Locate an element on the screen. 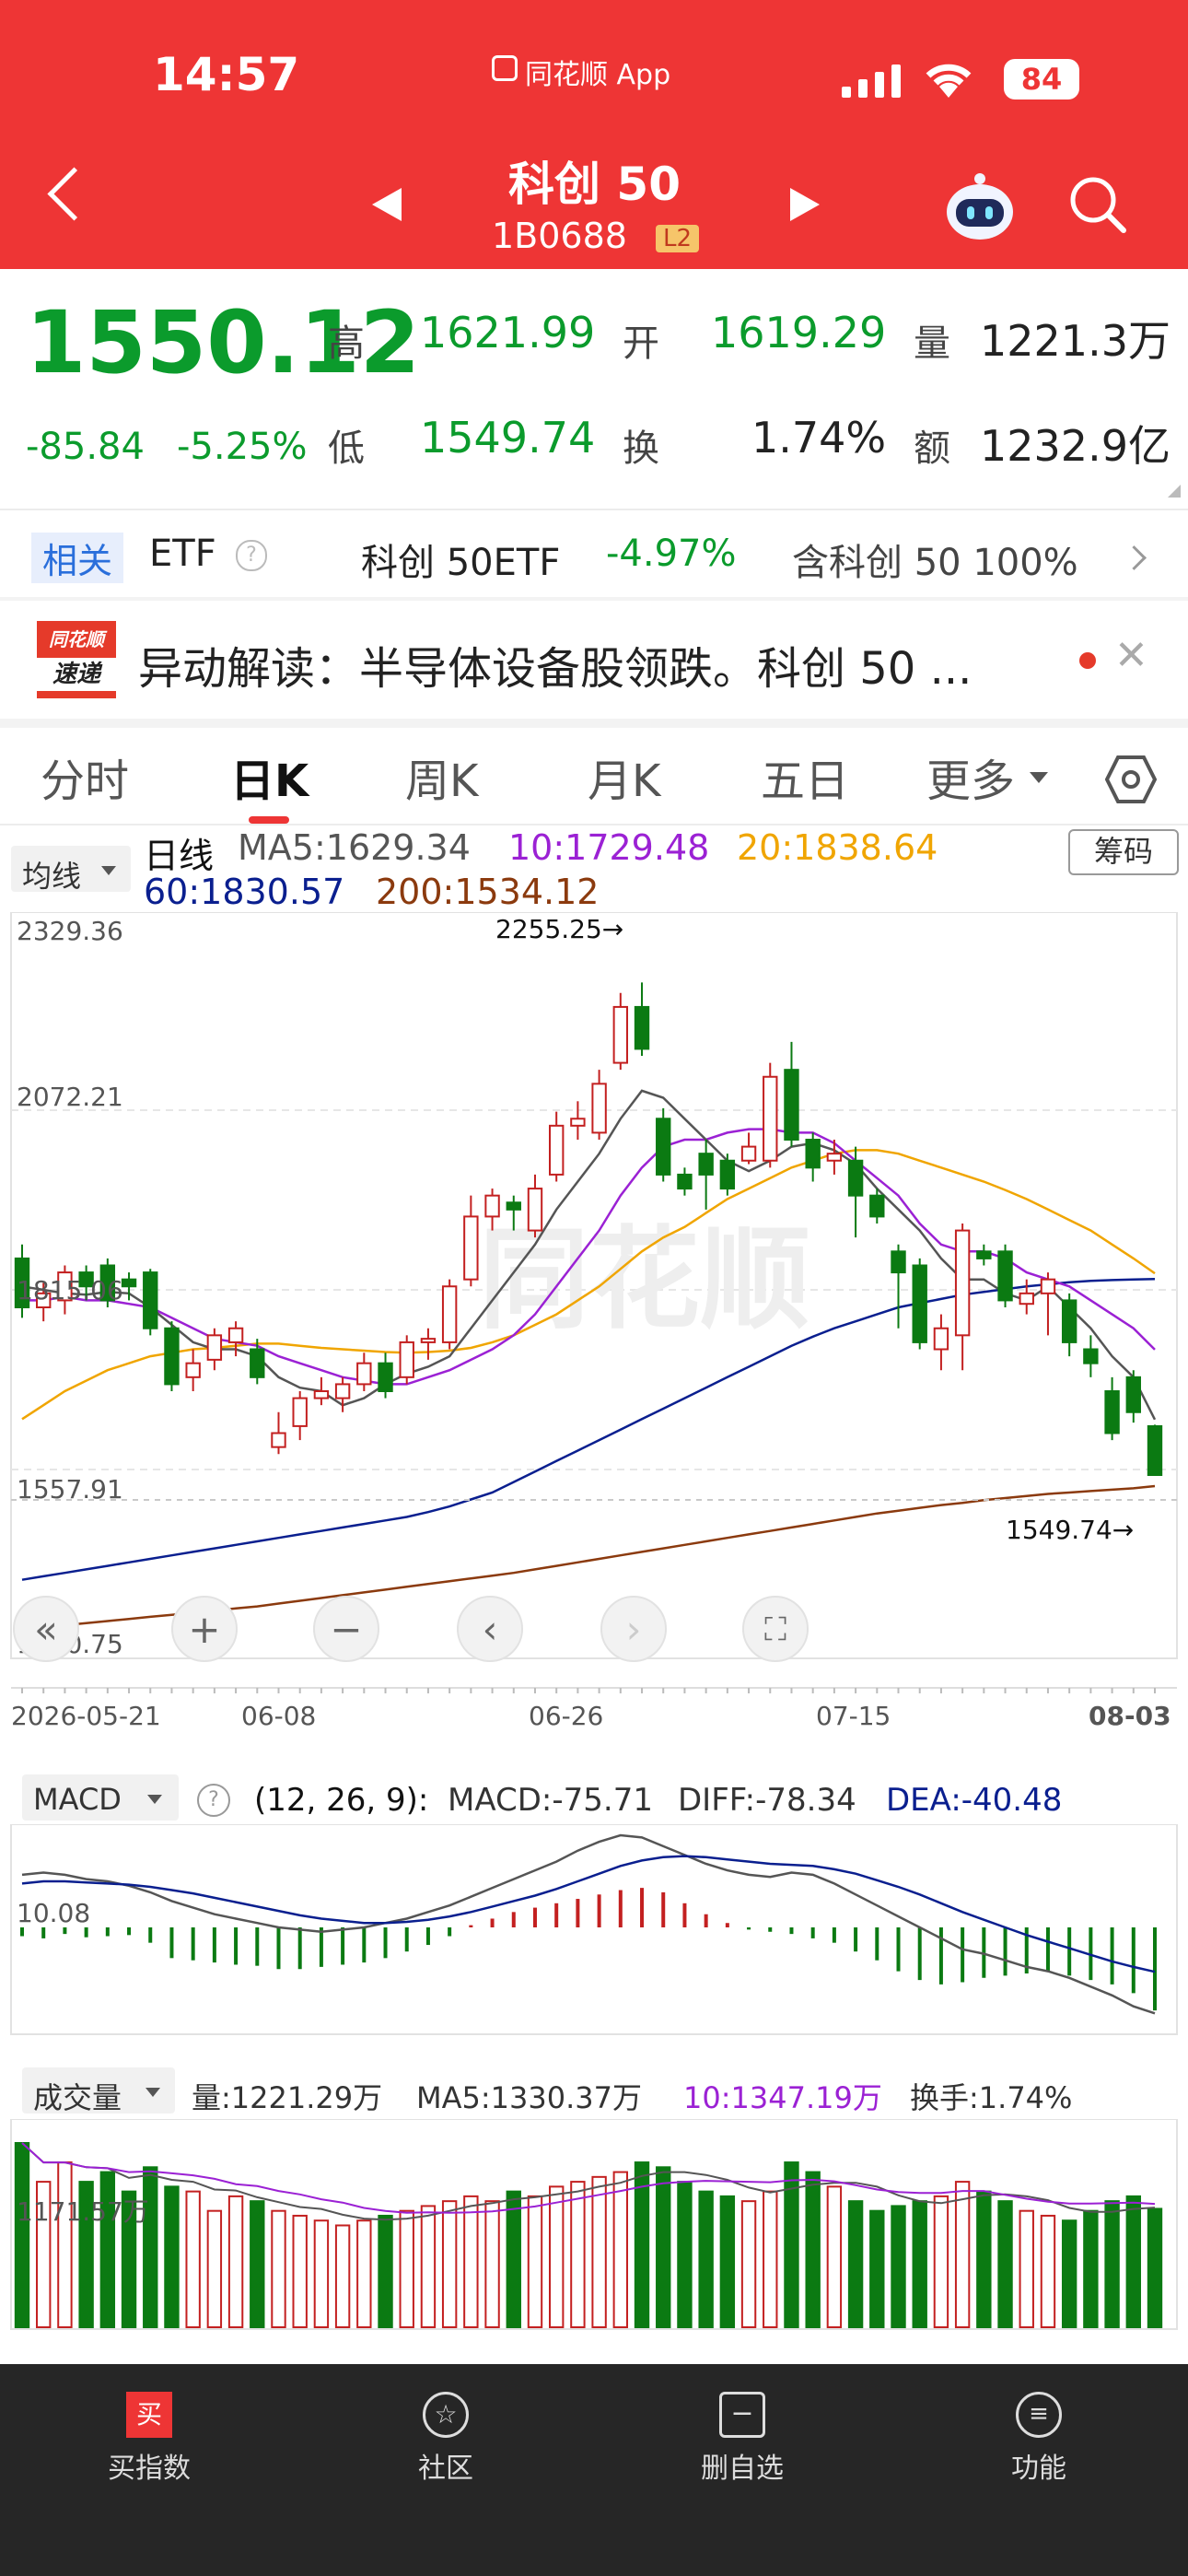 This screenshot has width=1188, height=2576. volume-chart: 1171.57万 is located at coordinates (594, 2225).